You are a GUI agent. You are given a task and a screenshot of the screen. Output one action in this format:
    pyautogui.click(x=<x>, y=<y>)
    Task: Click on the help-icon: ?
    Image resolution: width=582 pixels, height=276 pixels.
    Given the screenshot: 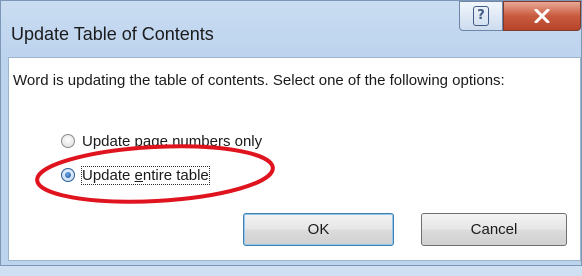 What is the action you would take?
    pyautogui.click(x=481, y=16)
    